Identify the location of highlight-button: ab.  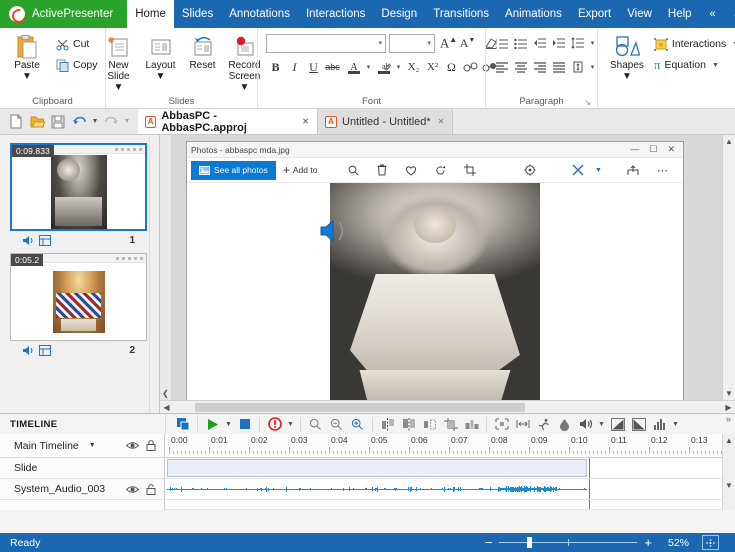
(383, 67).